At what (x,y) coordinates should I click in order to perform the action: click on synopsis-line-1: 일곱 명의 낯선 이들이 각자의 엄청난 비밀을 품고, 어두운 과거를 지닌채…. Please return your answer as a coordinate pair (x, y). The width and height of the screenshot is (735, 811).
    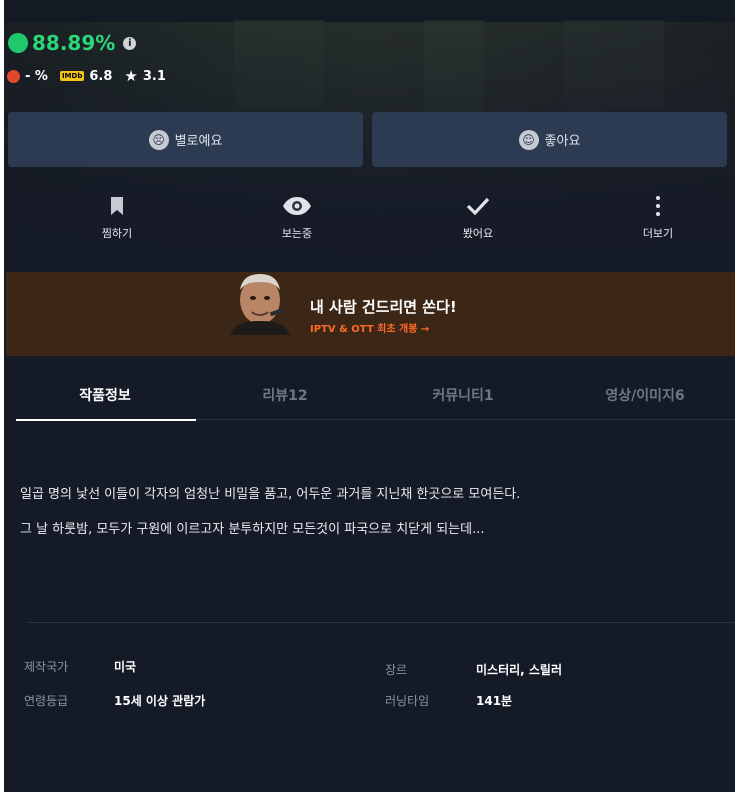
    Looking at the image, I should click on (270, 494).